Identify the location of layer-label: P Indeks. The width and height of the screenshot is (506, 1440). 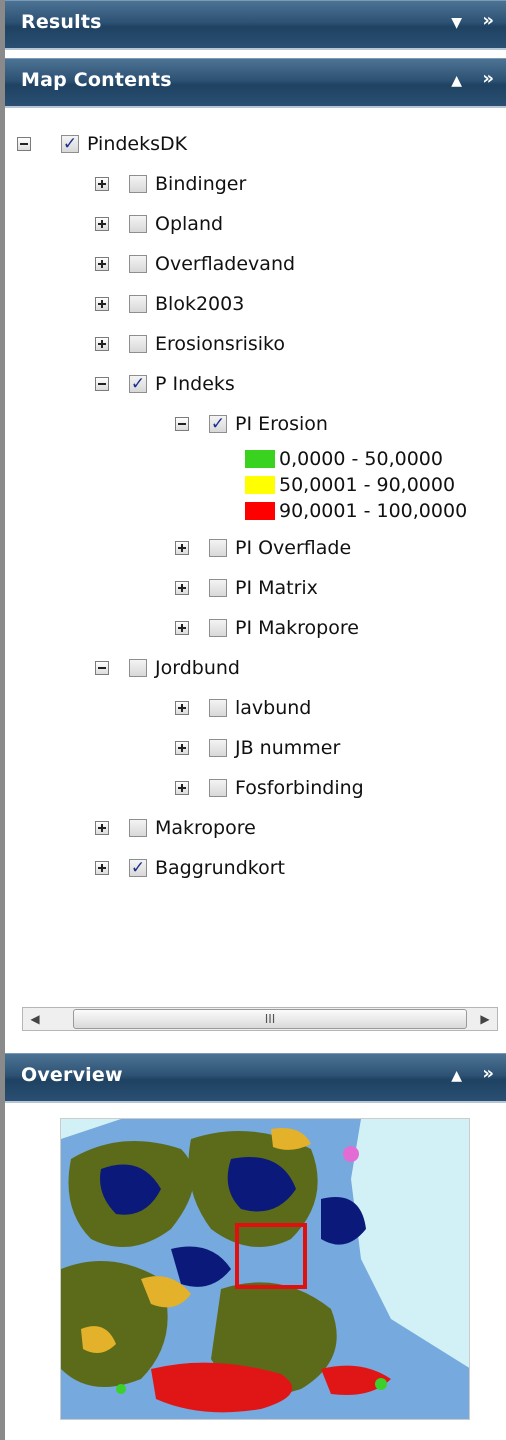
(195, 384).